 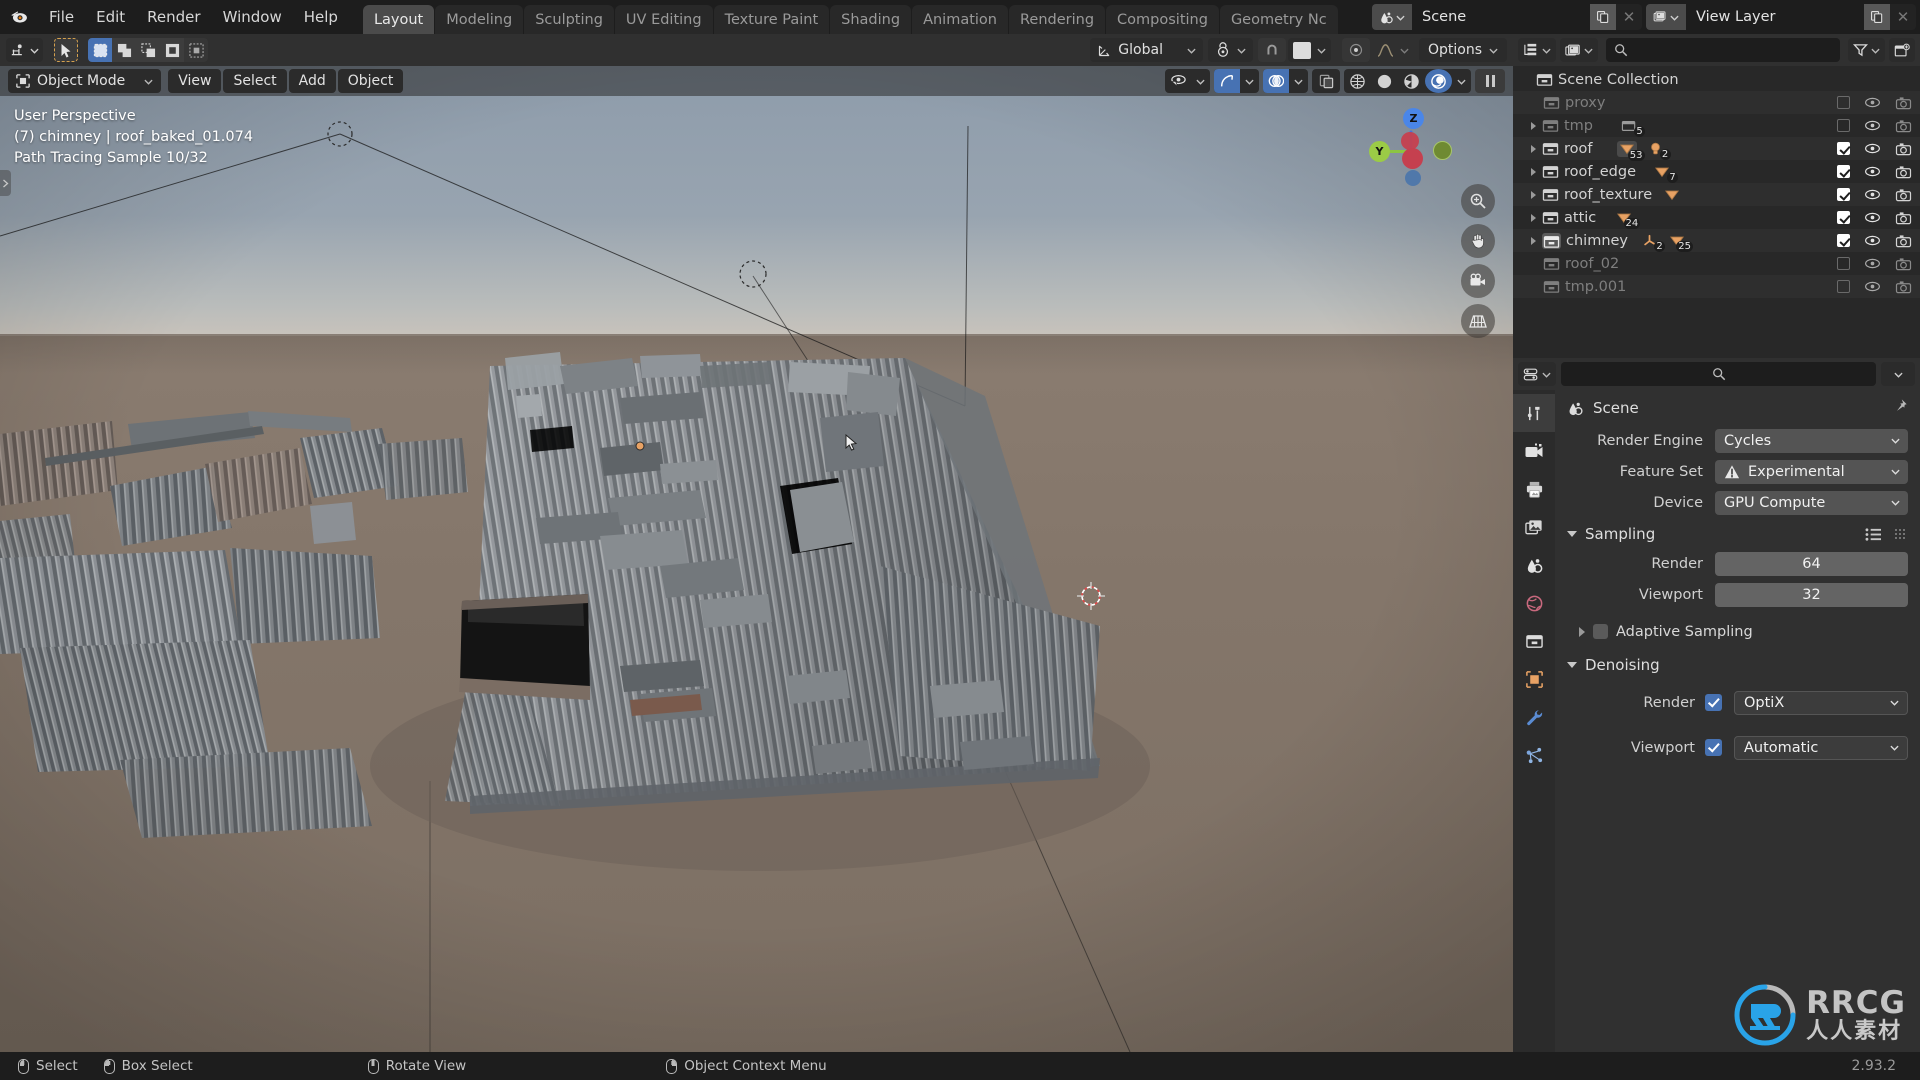 I want to click on filter-id-type-icon, so click(x=1579, y=50).